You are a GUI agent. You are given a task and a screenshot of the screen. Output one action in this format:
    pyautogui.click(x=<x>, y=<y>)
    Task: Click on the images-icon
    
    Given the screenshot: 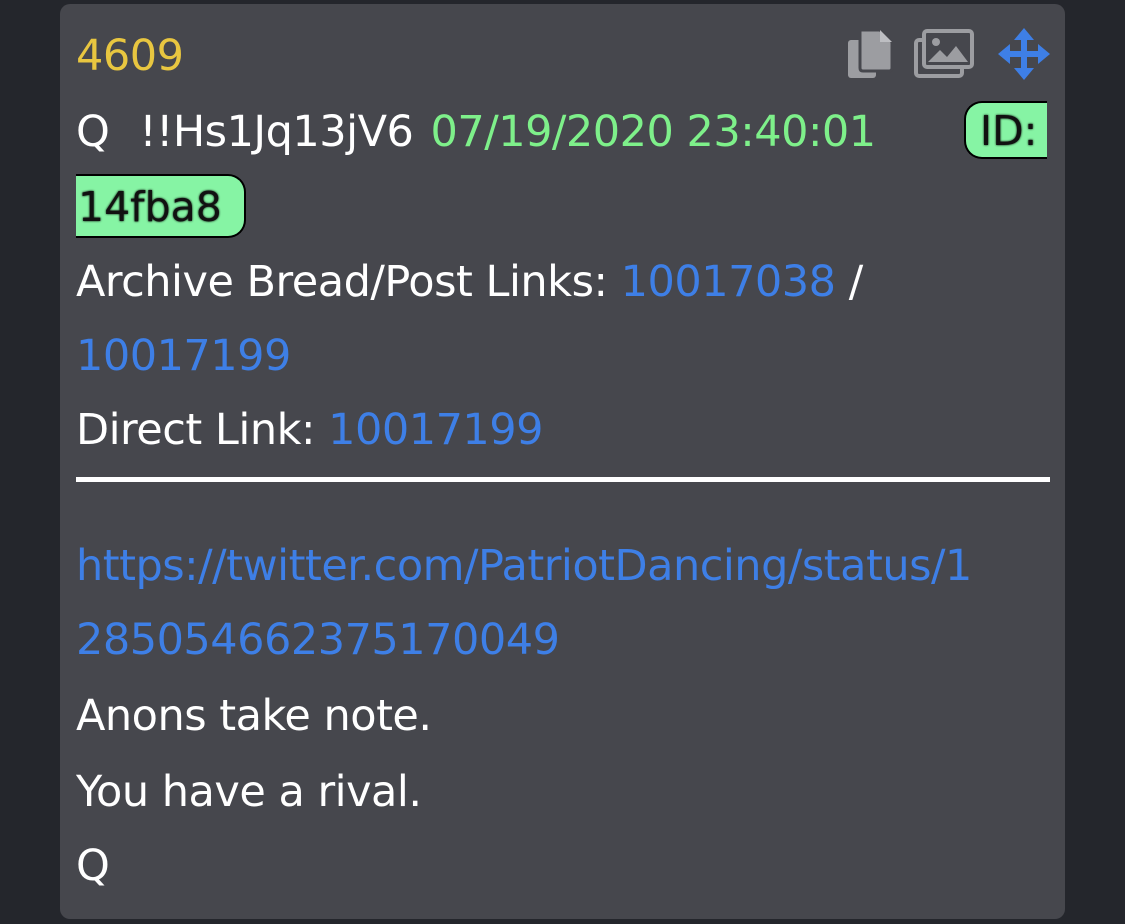 What is the action you would take?
    pyautogui.click(x=944, y=54)
    